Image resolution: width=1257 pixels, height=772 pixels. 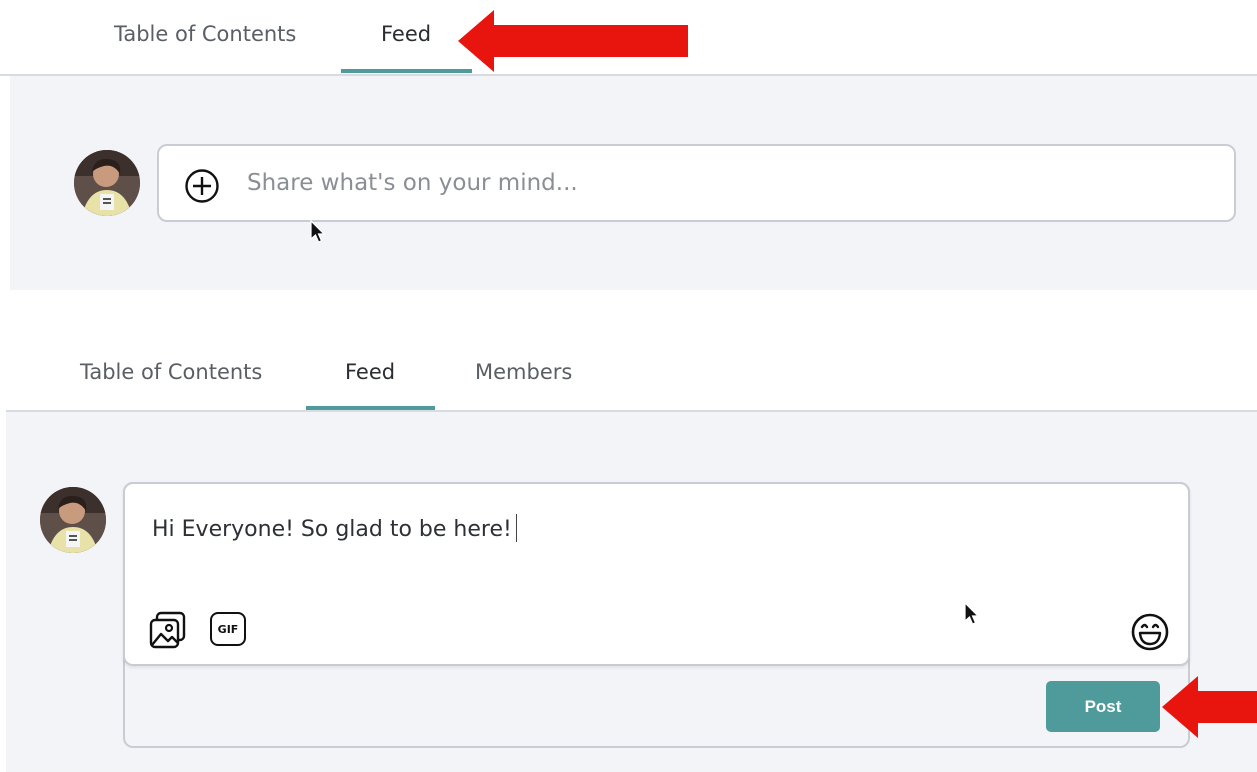 What do you see at coordinates (1103, 706) in the screenshot?
I see `post-button: Post` at bounding box center [1103, 706].